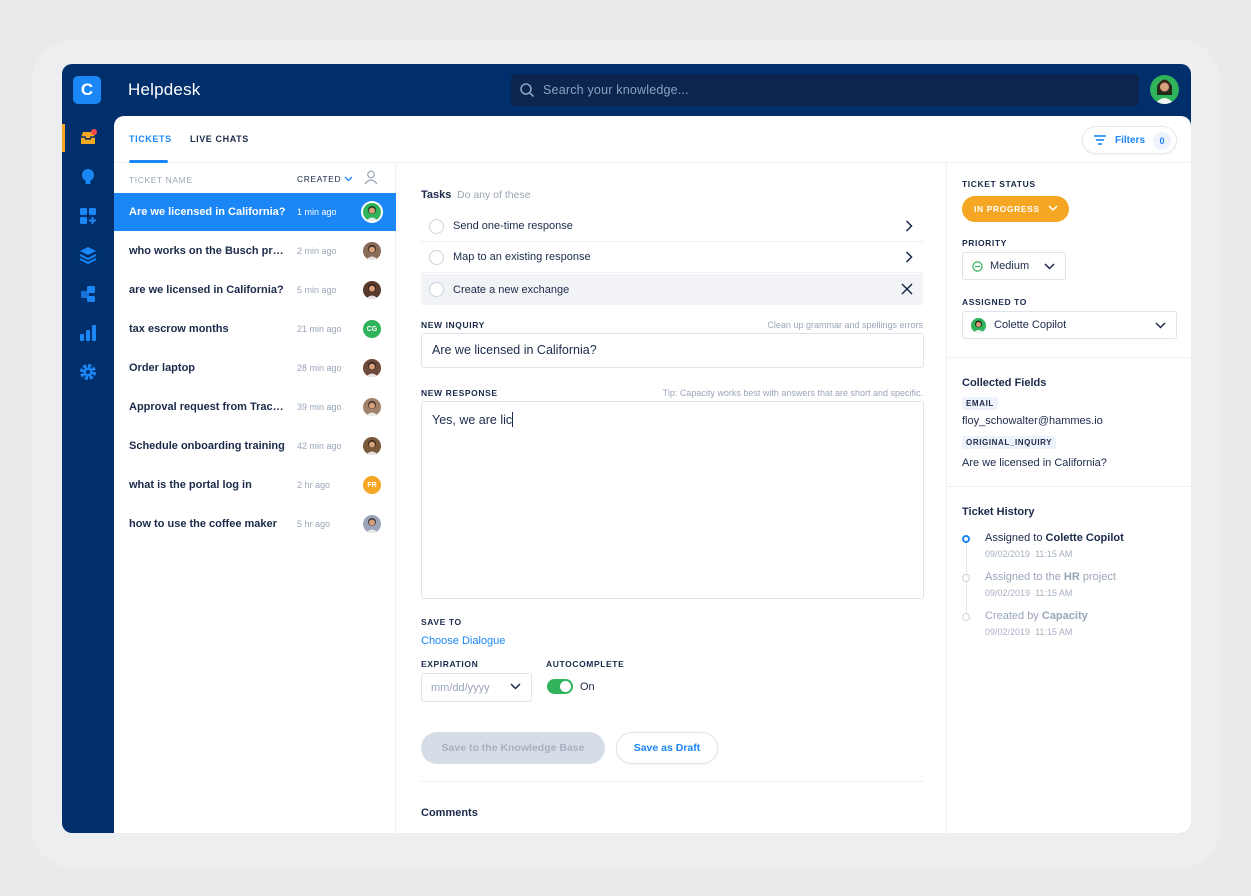  I want to click on collected-fields-title: Collected Fields, so click(1004, 383).